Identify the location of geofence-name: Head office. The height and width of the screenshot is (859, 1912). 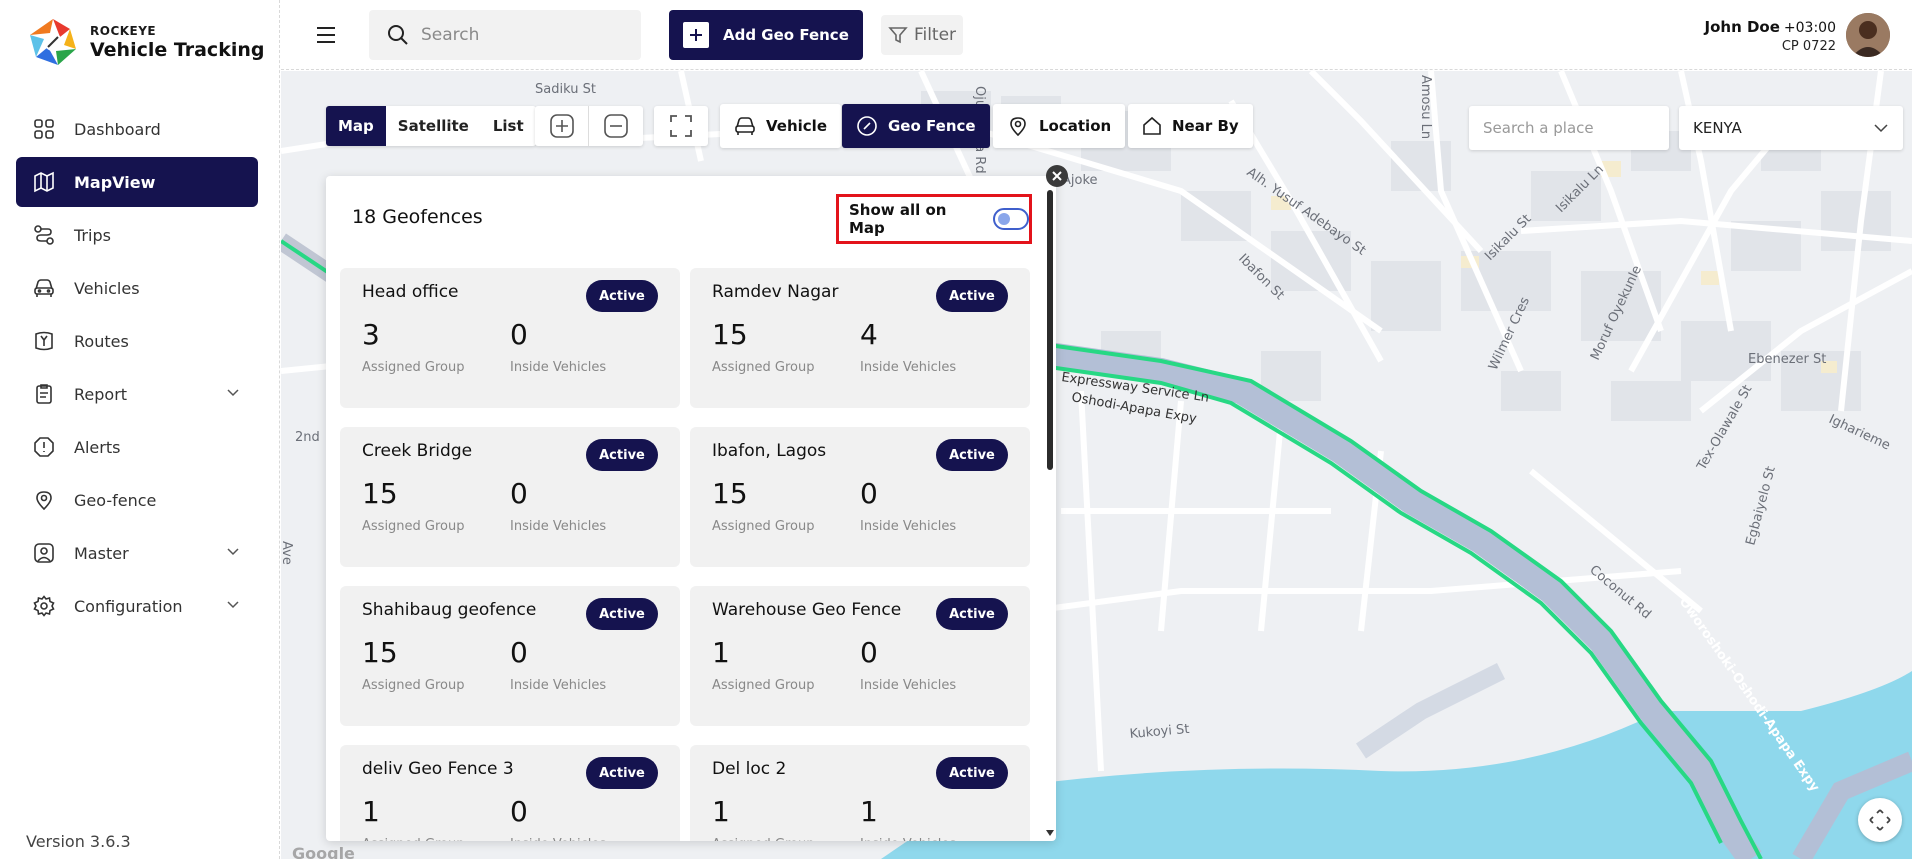
(410, 292).